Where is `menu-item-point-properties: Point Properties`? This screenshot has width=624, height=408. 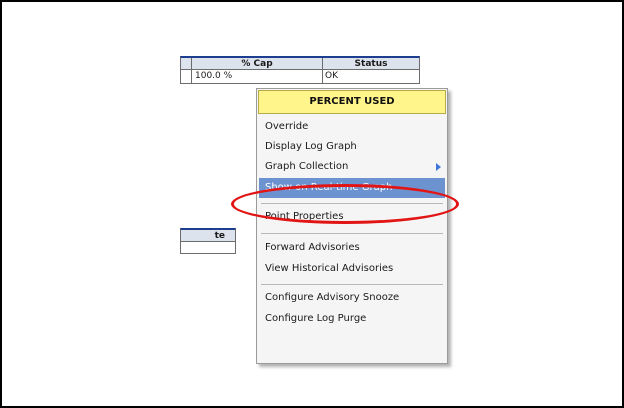
menu-item-point-properties: Point Properties is located at coordinates (352, 217).